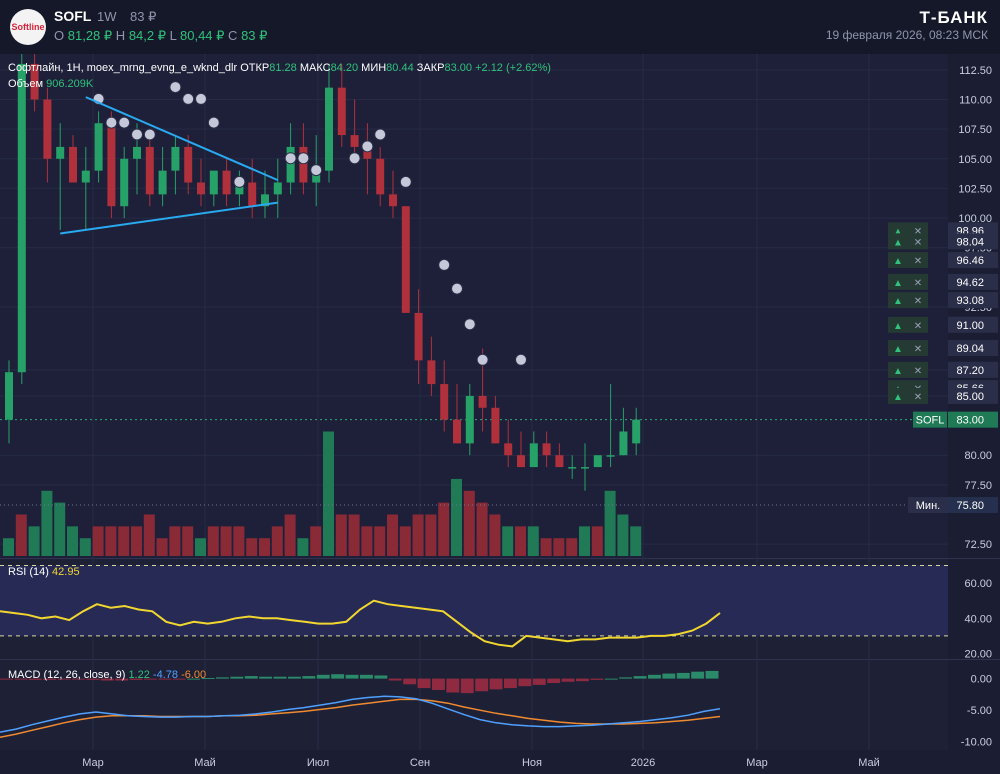 The width and height of the screenshot is (1000, 774). I want to click on high-value: 84,2 ₽, so click(147, 35).